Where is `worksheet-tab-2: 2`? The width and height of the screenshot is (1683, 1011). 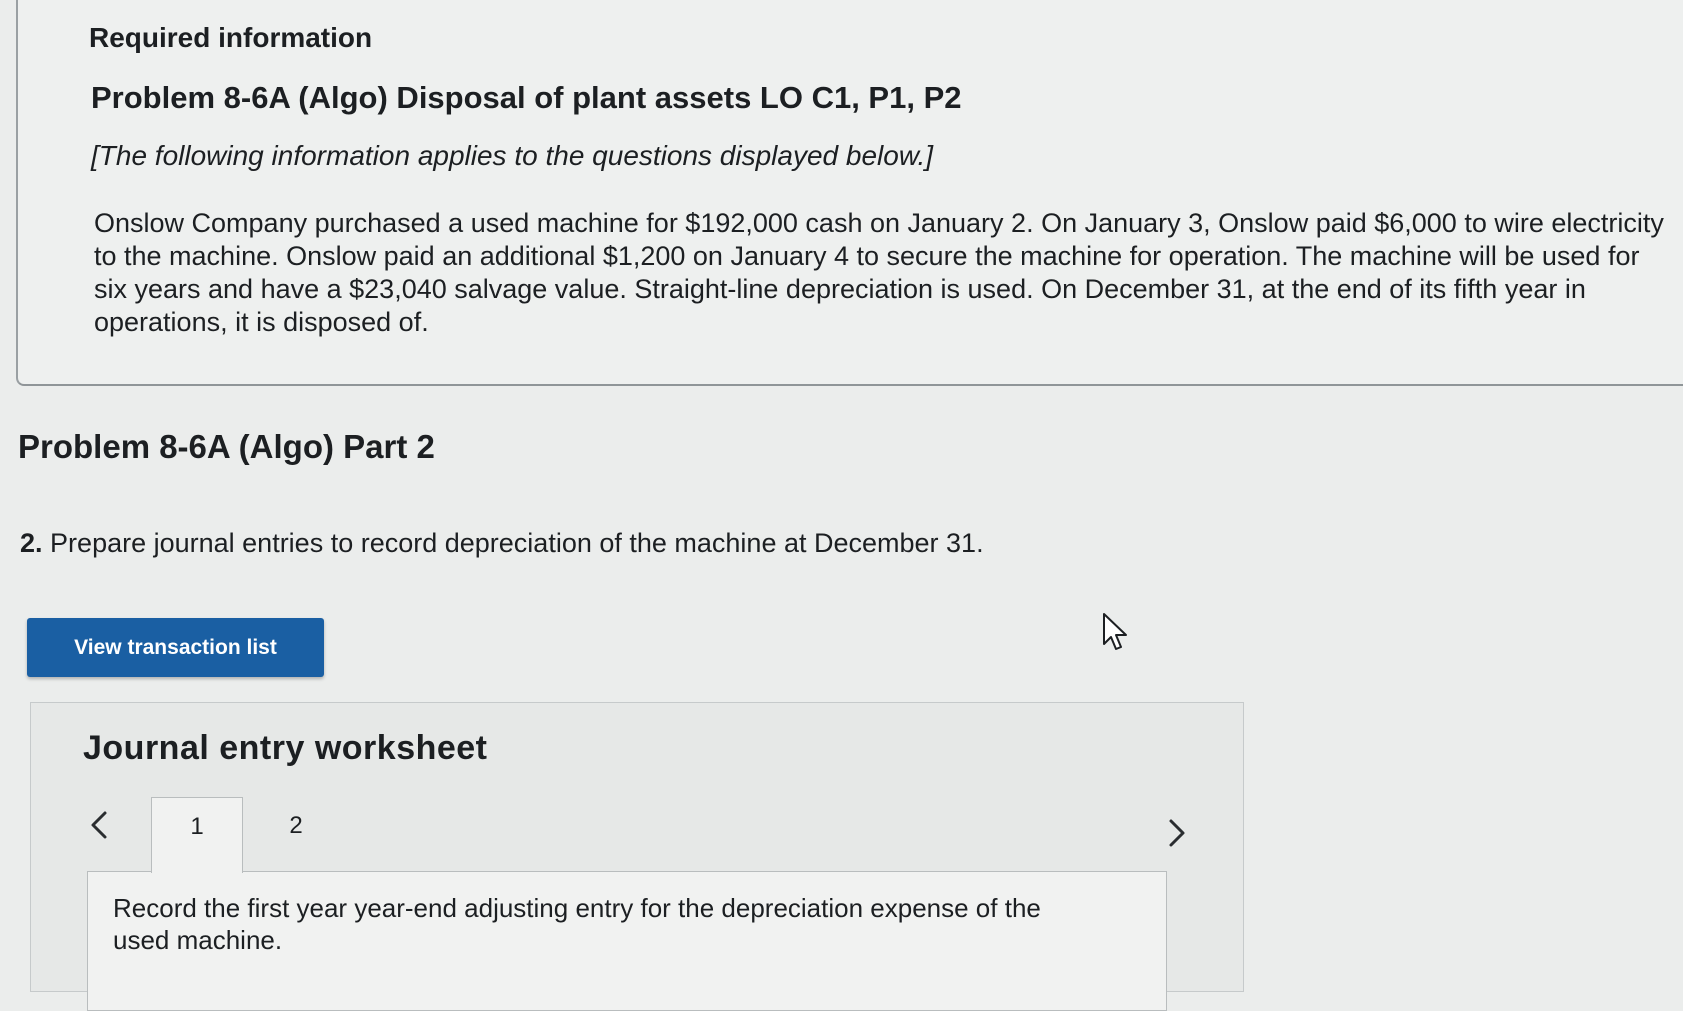 worksheet-tab-2: 2 is located at coordinates (296, 826).